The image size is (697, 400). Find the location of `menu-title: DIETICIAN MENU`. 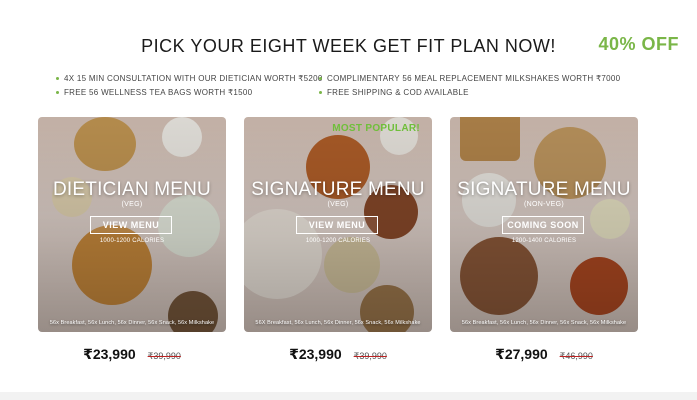

menu-title: DIETICIAN MENU is located at coordinates (132, 189).